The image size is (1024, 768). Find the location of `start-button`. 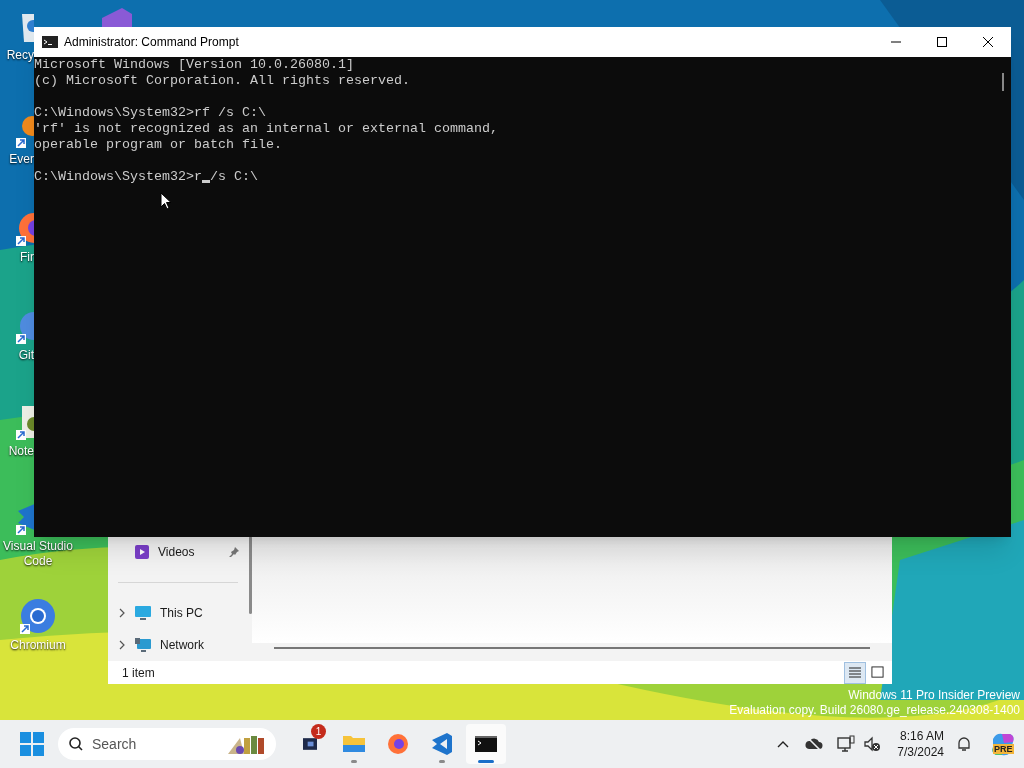

start-button is located at coordinates (32, 744).